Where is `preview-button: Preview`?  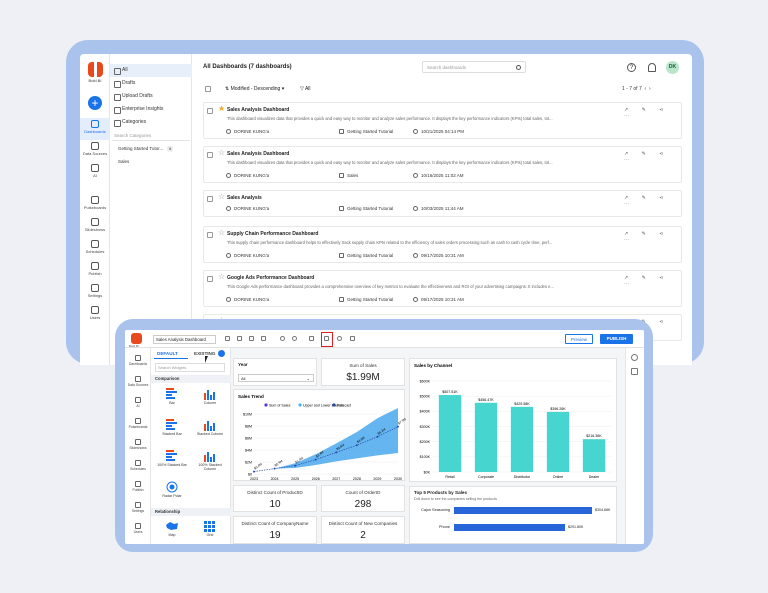 preview-button: Preview is located at coordinates (579, 339).